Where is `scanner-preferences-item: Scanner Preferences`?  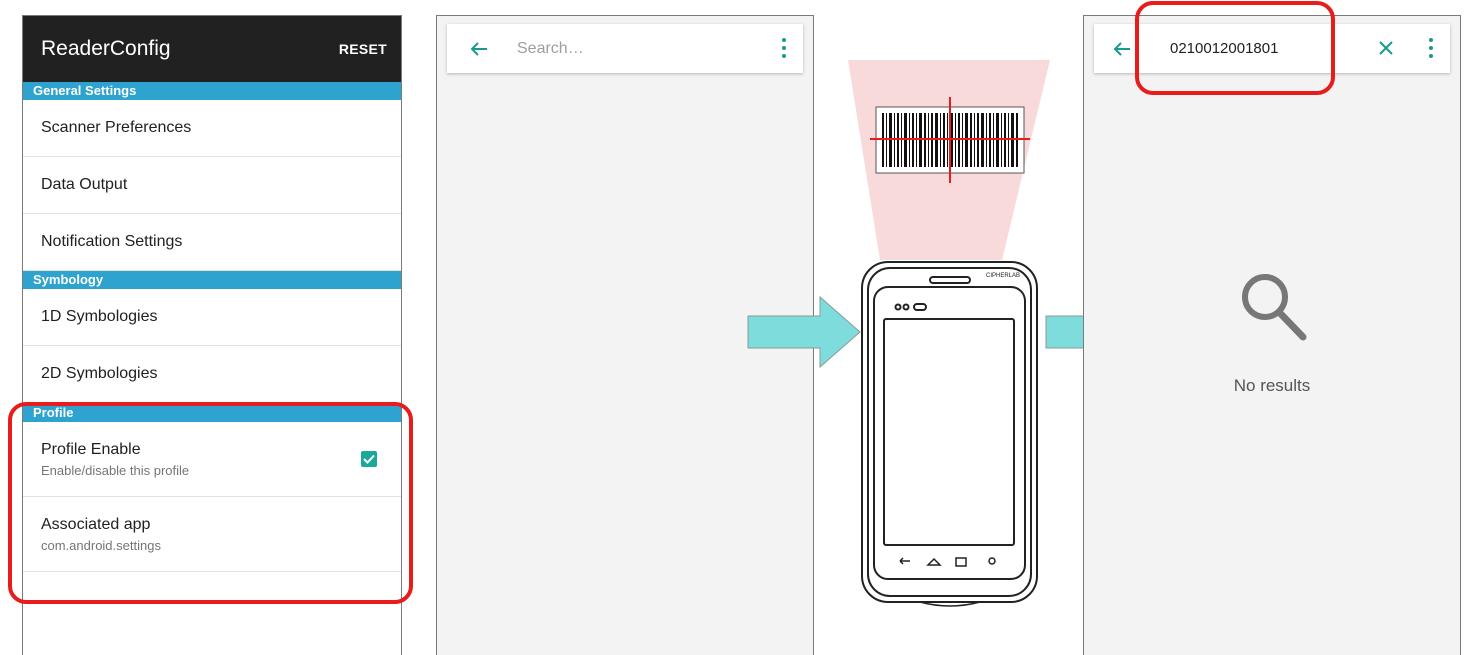 scanner-preferences-item: Scanner Preferences is located at coordinates (212, 128).